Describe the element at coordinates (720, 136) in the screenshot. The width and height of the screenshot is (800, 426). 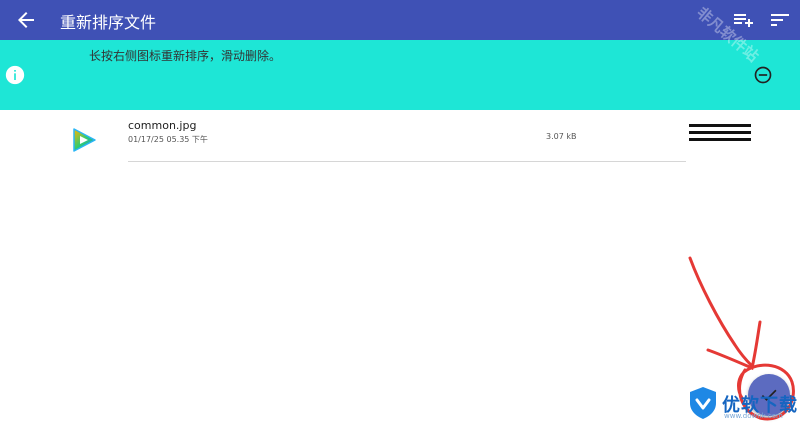
I see `drag-handle-icon` at that location.